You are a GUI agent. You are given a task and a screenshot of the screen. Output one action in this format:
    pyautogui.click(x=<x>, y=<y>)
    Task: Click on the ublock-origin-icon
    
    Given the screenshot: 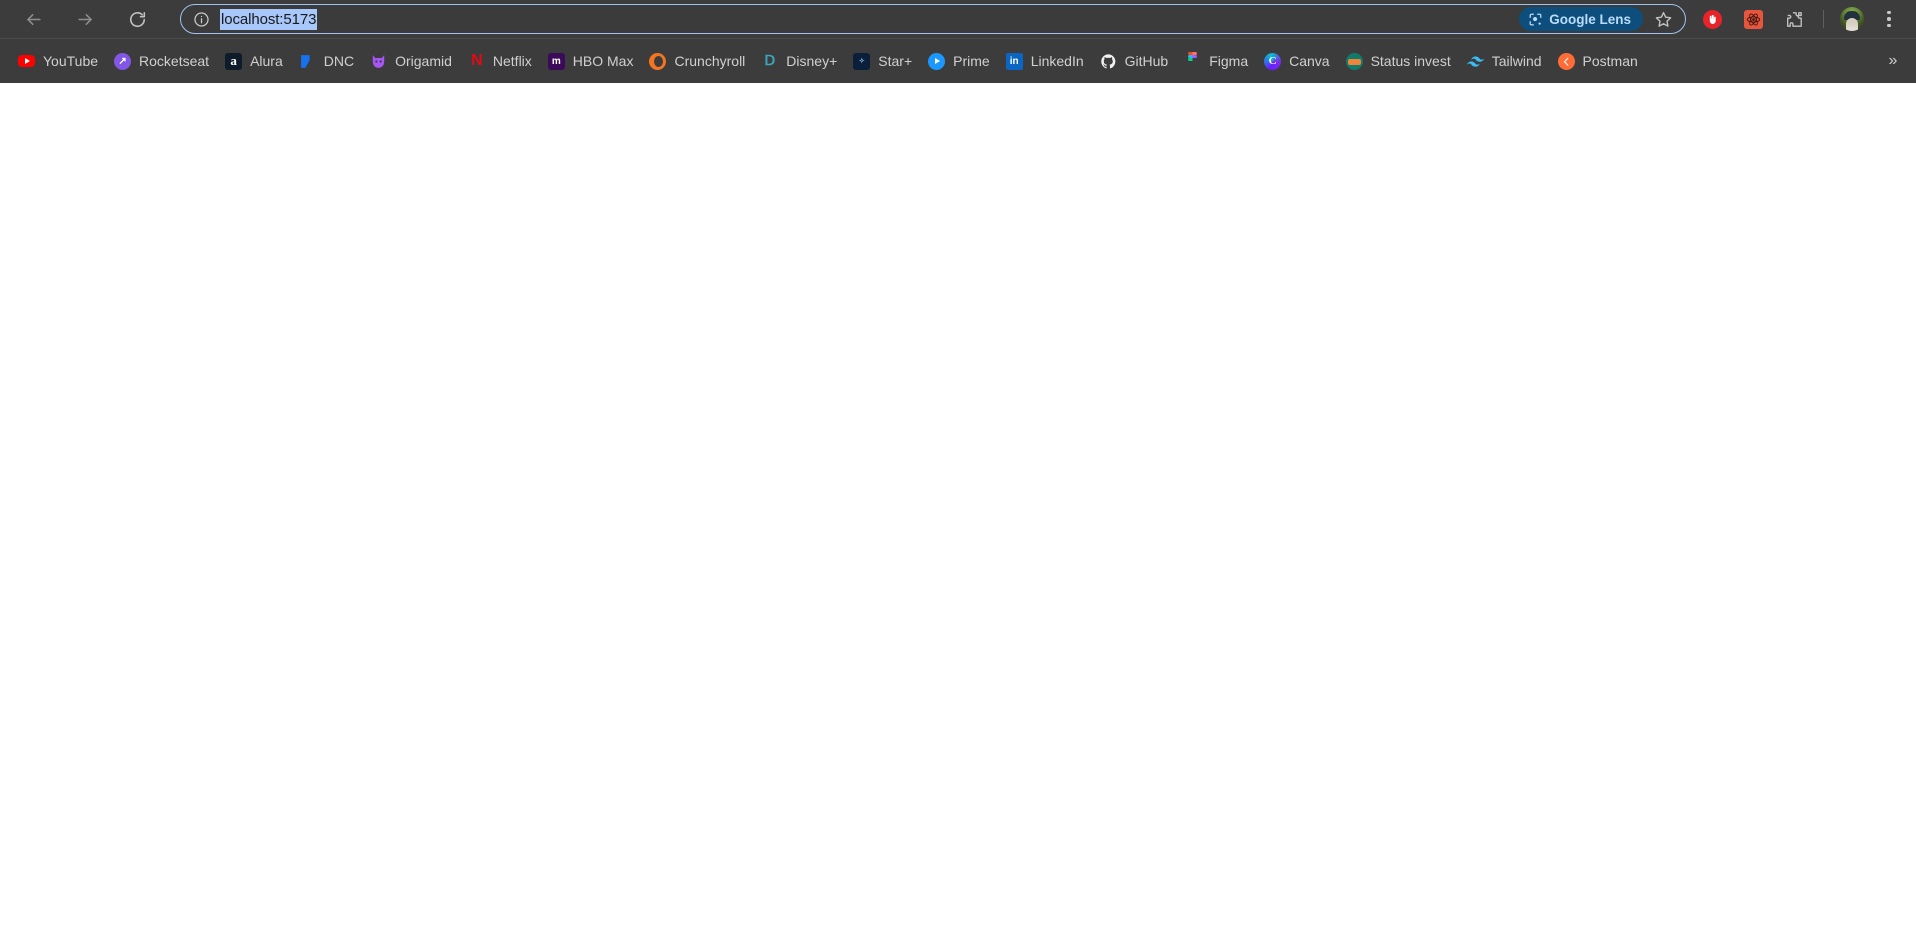 What is the action you would take?
    pyautogui.click(x=1712, y=19)
    